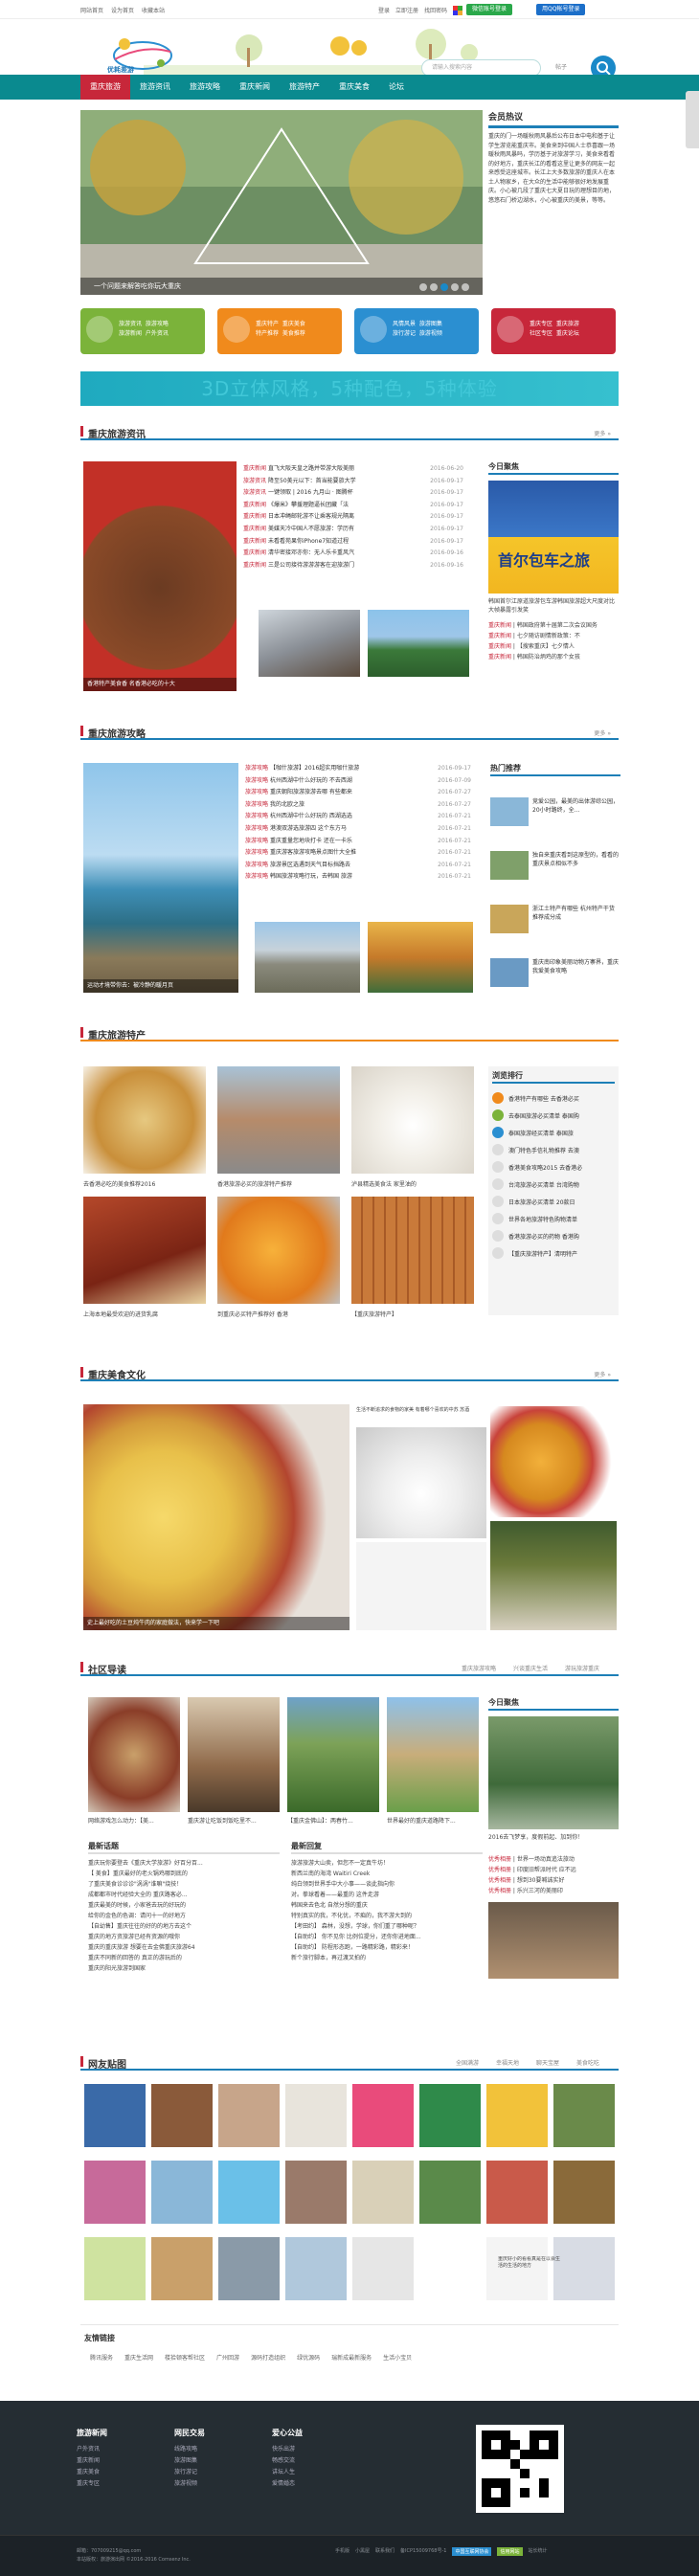 This screenshot has width=699, height=2576. What do you see at coordinates (499, 647) in the screenshot?
I see `item-category: 重庆新闻` at bounding box center [499, 647].